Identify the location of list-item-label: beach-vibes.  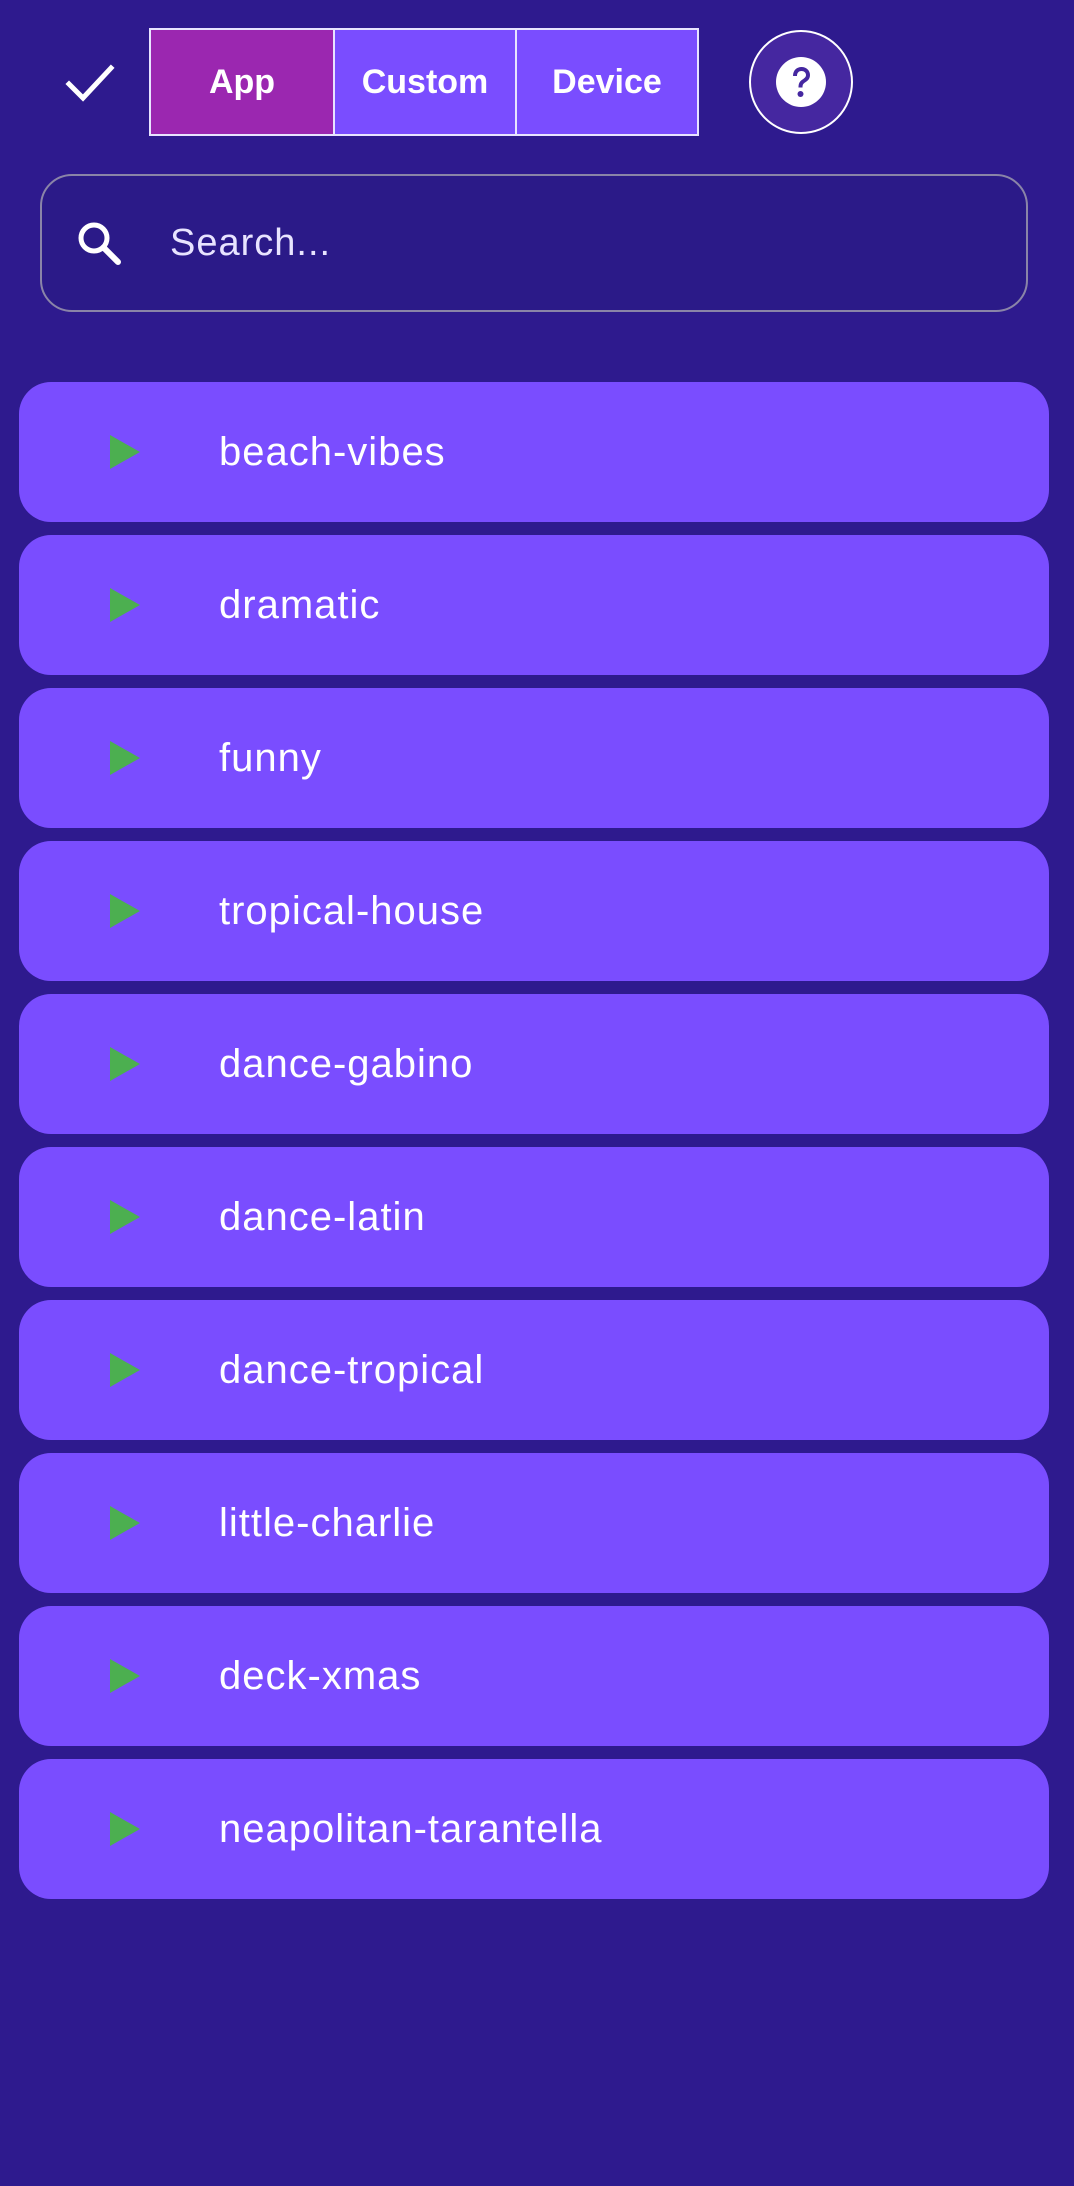
(332, 451).